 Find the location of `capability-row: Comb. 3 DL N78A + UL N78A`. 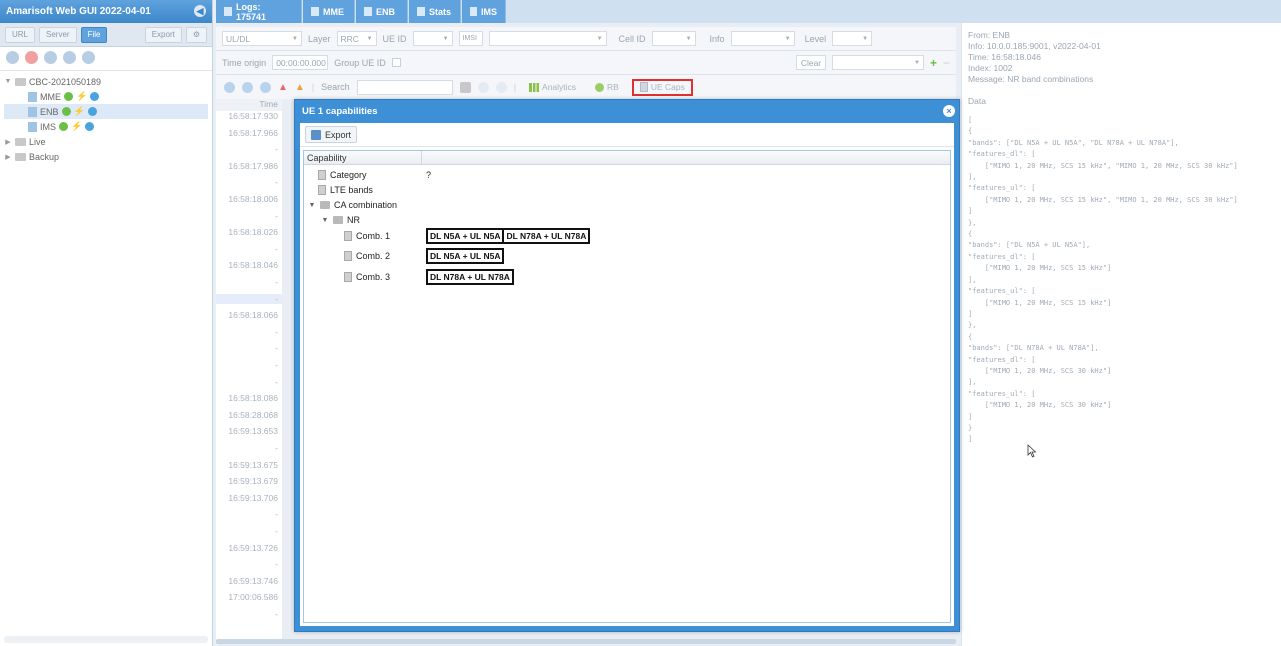

capability-row: Comb. 3 DL N78A + UL N78A is located at coordinates (627, 277).